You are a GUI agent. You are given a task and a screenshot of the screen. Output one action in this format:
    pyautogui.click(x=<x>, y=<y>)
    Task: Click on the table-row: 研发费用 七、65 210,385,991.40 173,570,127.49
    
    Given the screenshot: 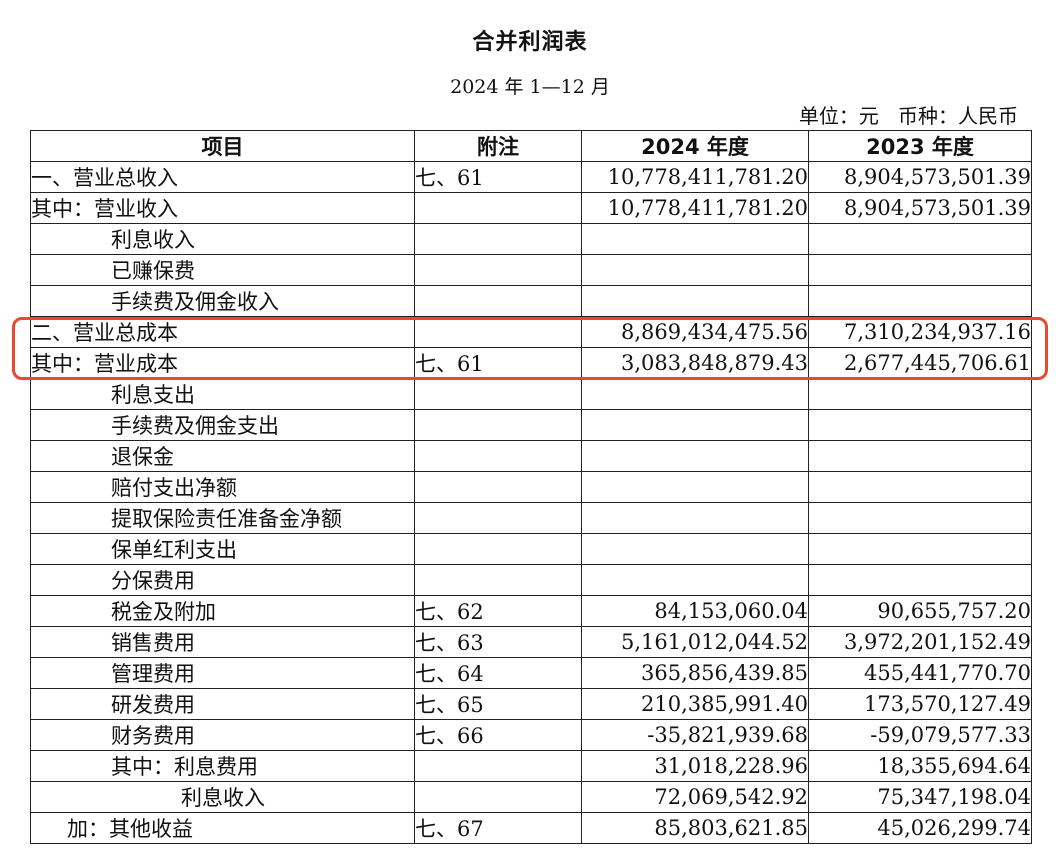 What is the action you would take?
    pyautogui.click(x=531, y=704)
    